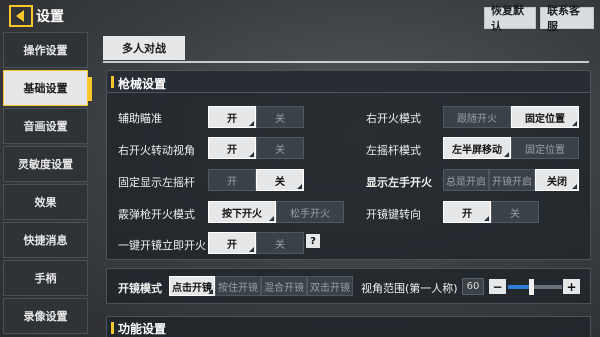  Describe the element at coordinates (515, 212) in the screenshot. I see `scope-key-turn-off: 关` at that location.